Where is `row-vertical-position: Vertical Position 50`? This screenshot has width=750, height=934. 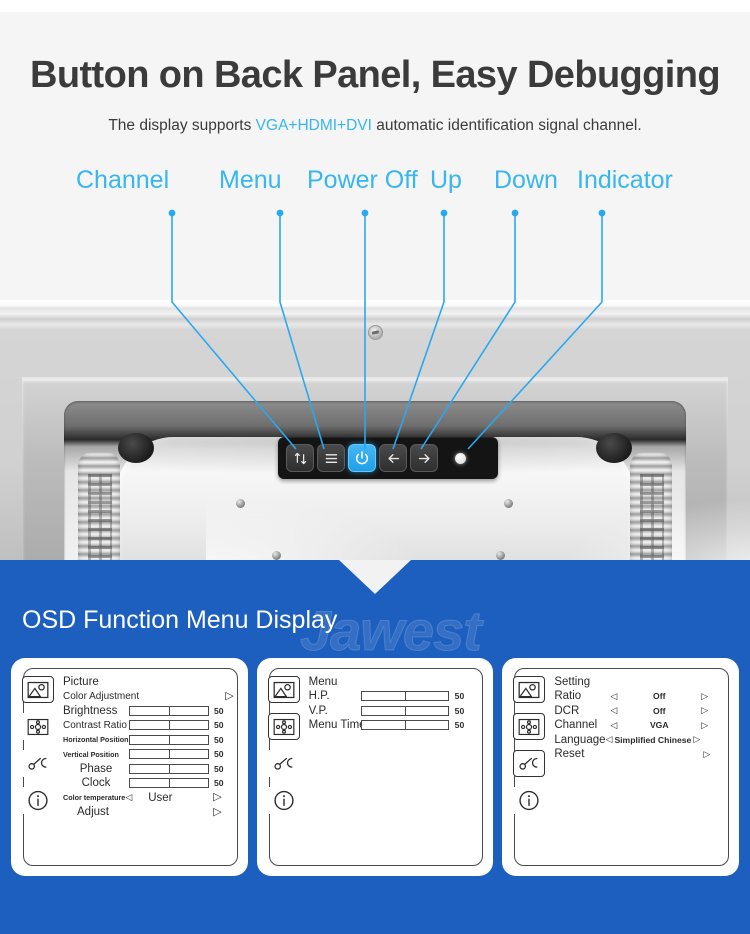
row-vertical-position: Vertical Position 50 is located at coordinates (148, 754).